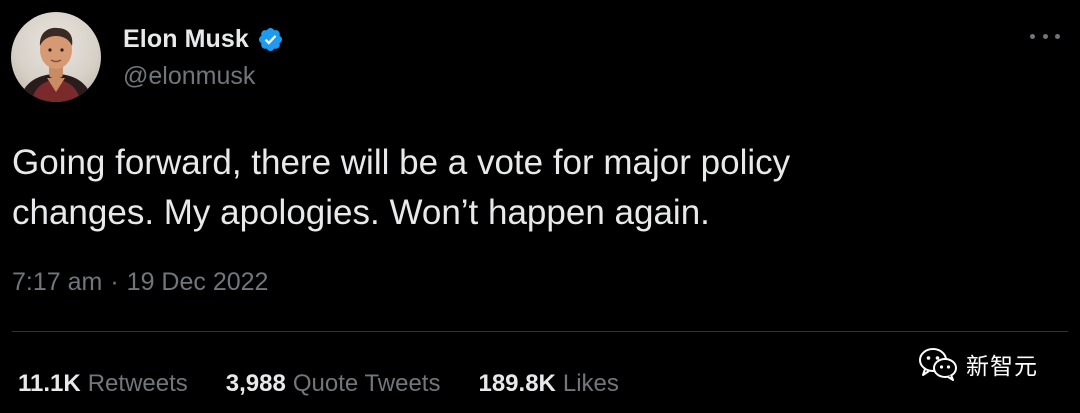  Describe the element at coordinates (540, 331) in the screenshot. I see `divider` at that location.